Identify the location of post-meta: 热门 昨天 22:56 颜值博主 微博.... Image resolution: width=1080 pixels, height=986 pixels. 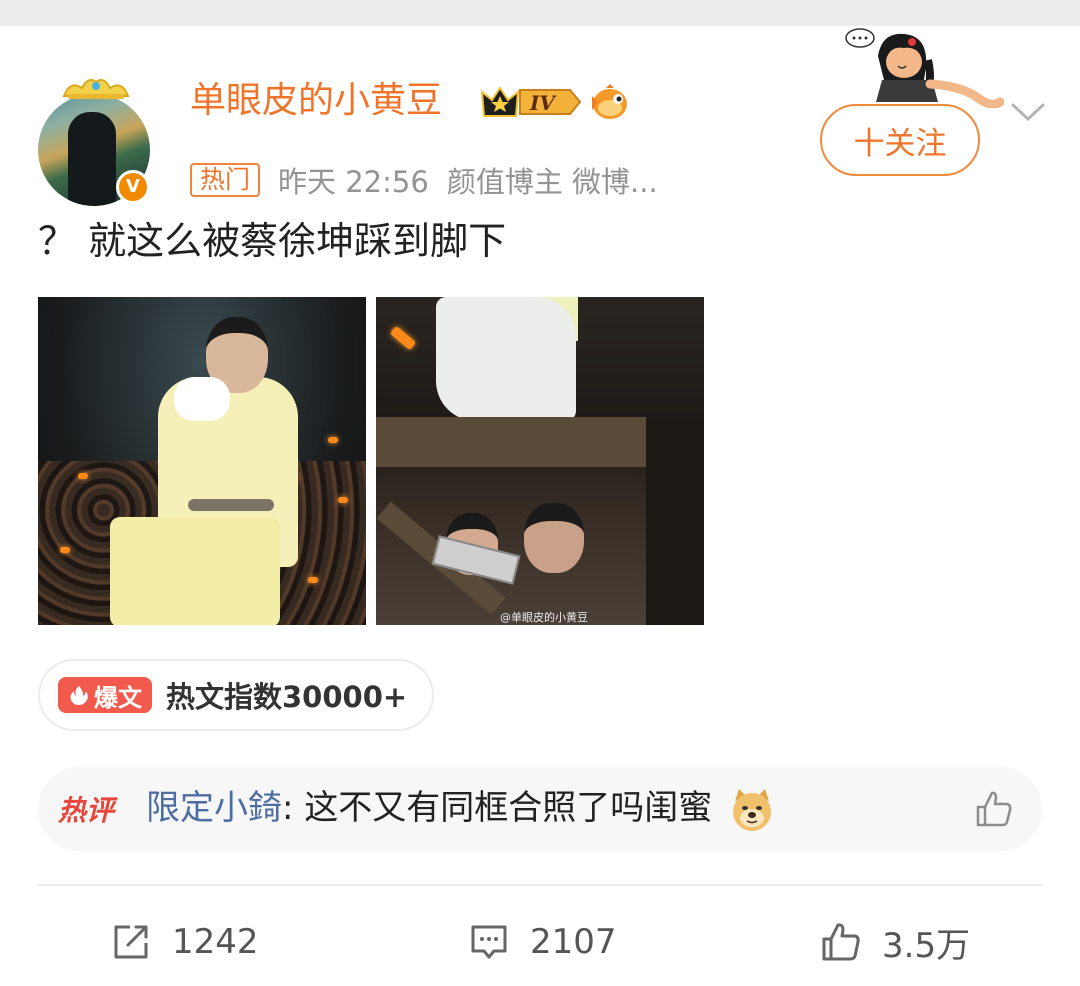
(424, 180).